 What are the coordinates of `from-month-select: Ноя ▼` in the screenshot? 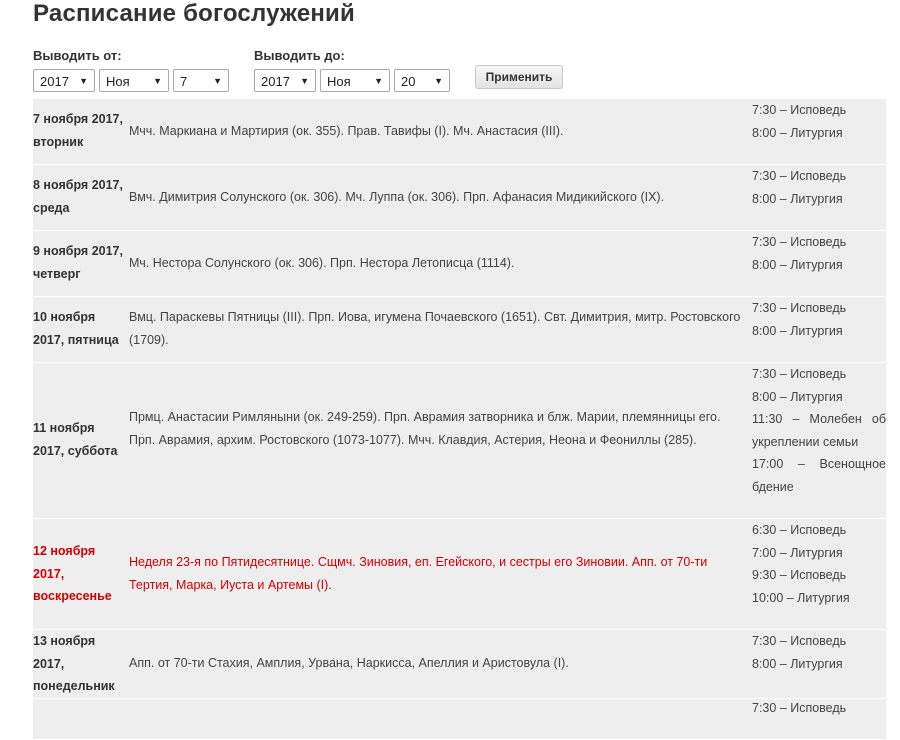 It's located at (134, 80).